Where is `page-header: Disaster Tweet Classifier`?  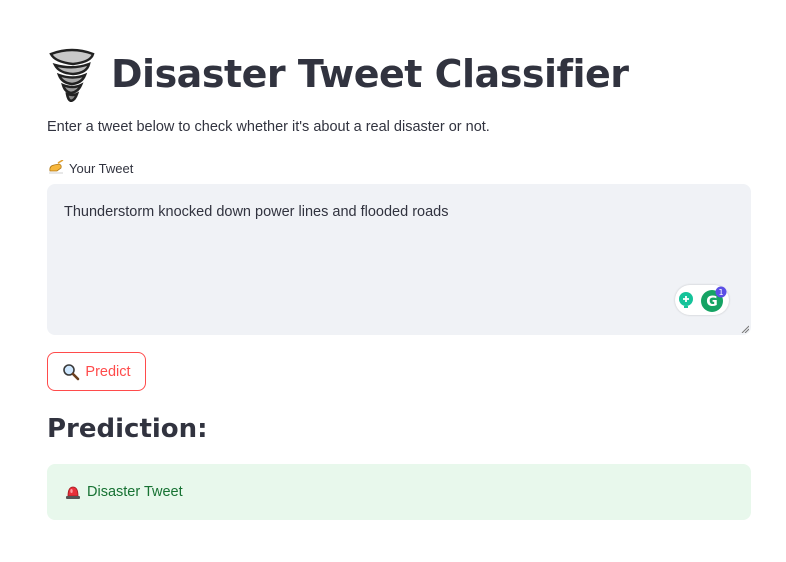 page-header: Disaster Tweet Classifier is located at coordinates (338, 74).